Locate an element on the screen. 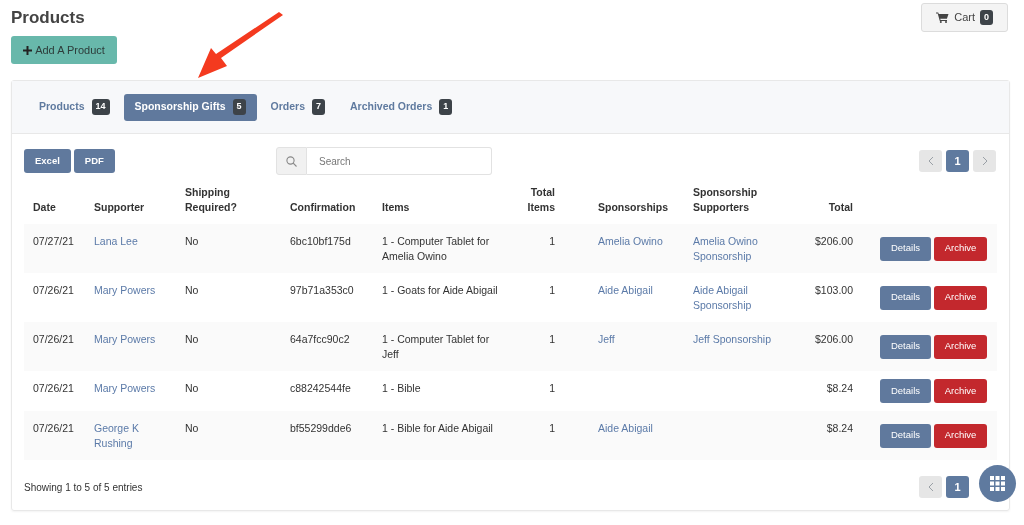 Image resolution: width=1024 pixels, height=525 pixels. confirmation-cell: c88242544fe is located at coordinates (320, 388).